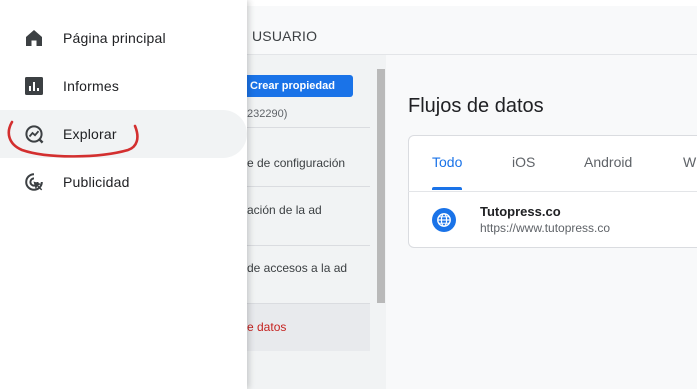 The height and width of the screenshot is (389, 697). I want to click on scrollbar, so click(381, 186).